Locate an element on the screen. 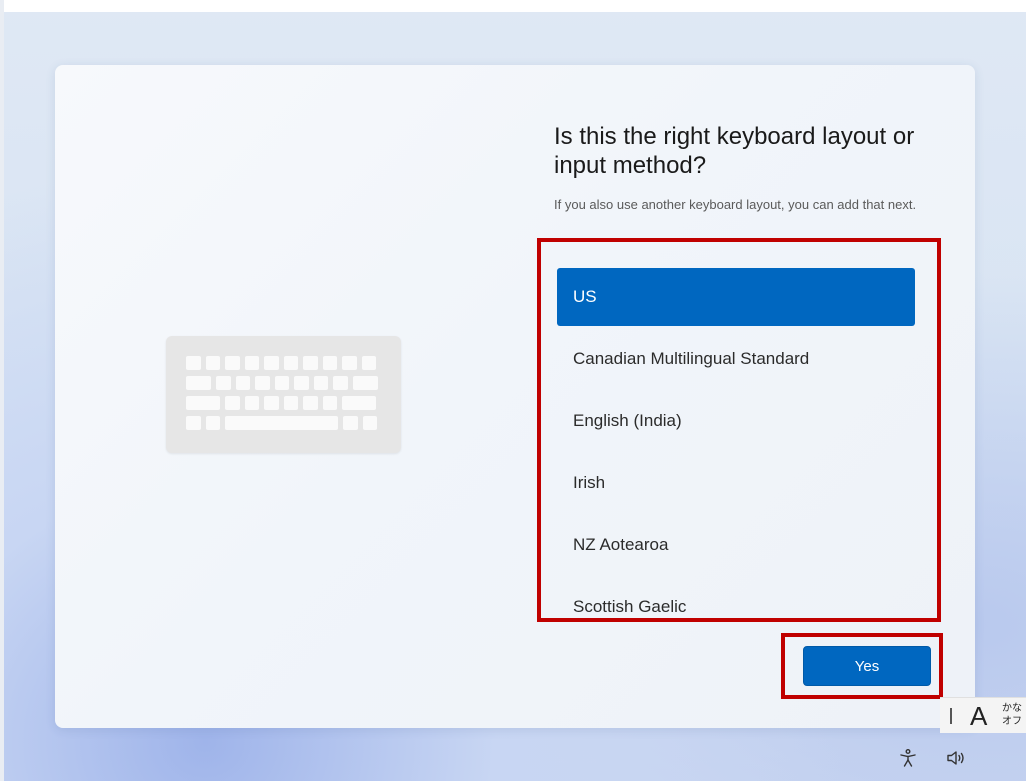 Image resolution: width=1026 pixels, height=781 pixels. ime-kana-line2: オフ is located at coordinates (1012, 721).